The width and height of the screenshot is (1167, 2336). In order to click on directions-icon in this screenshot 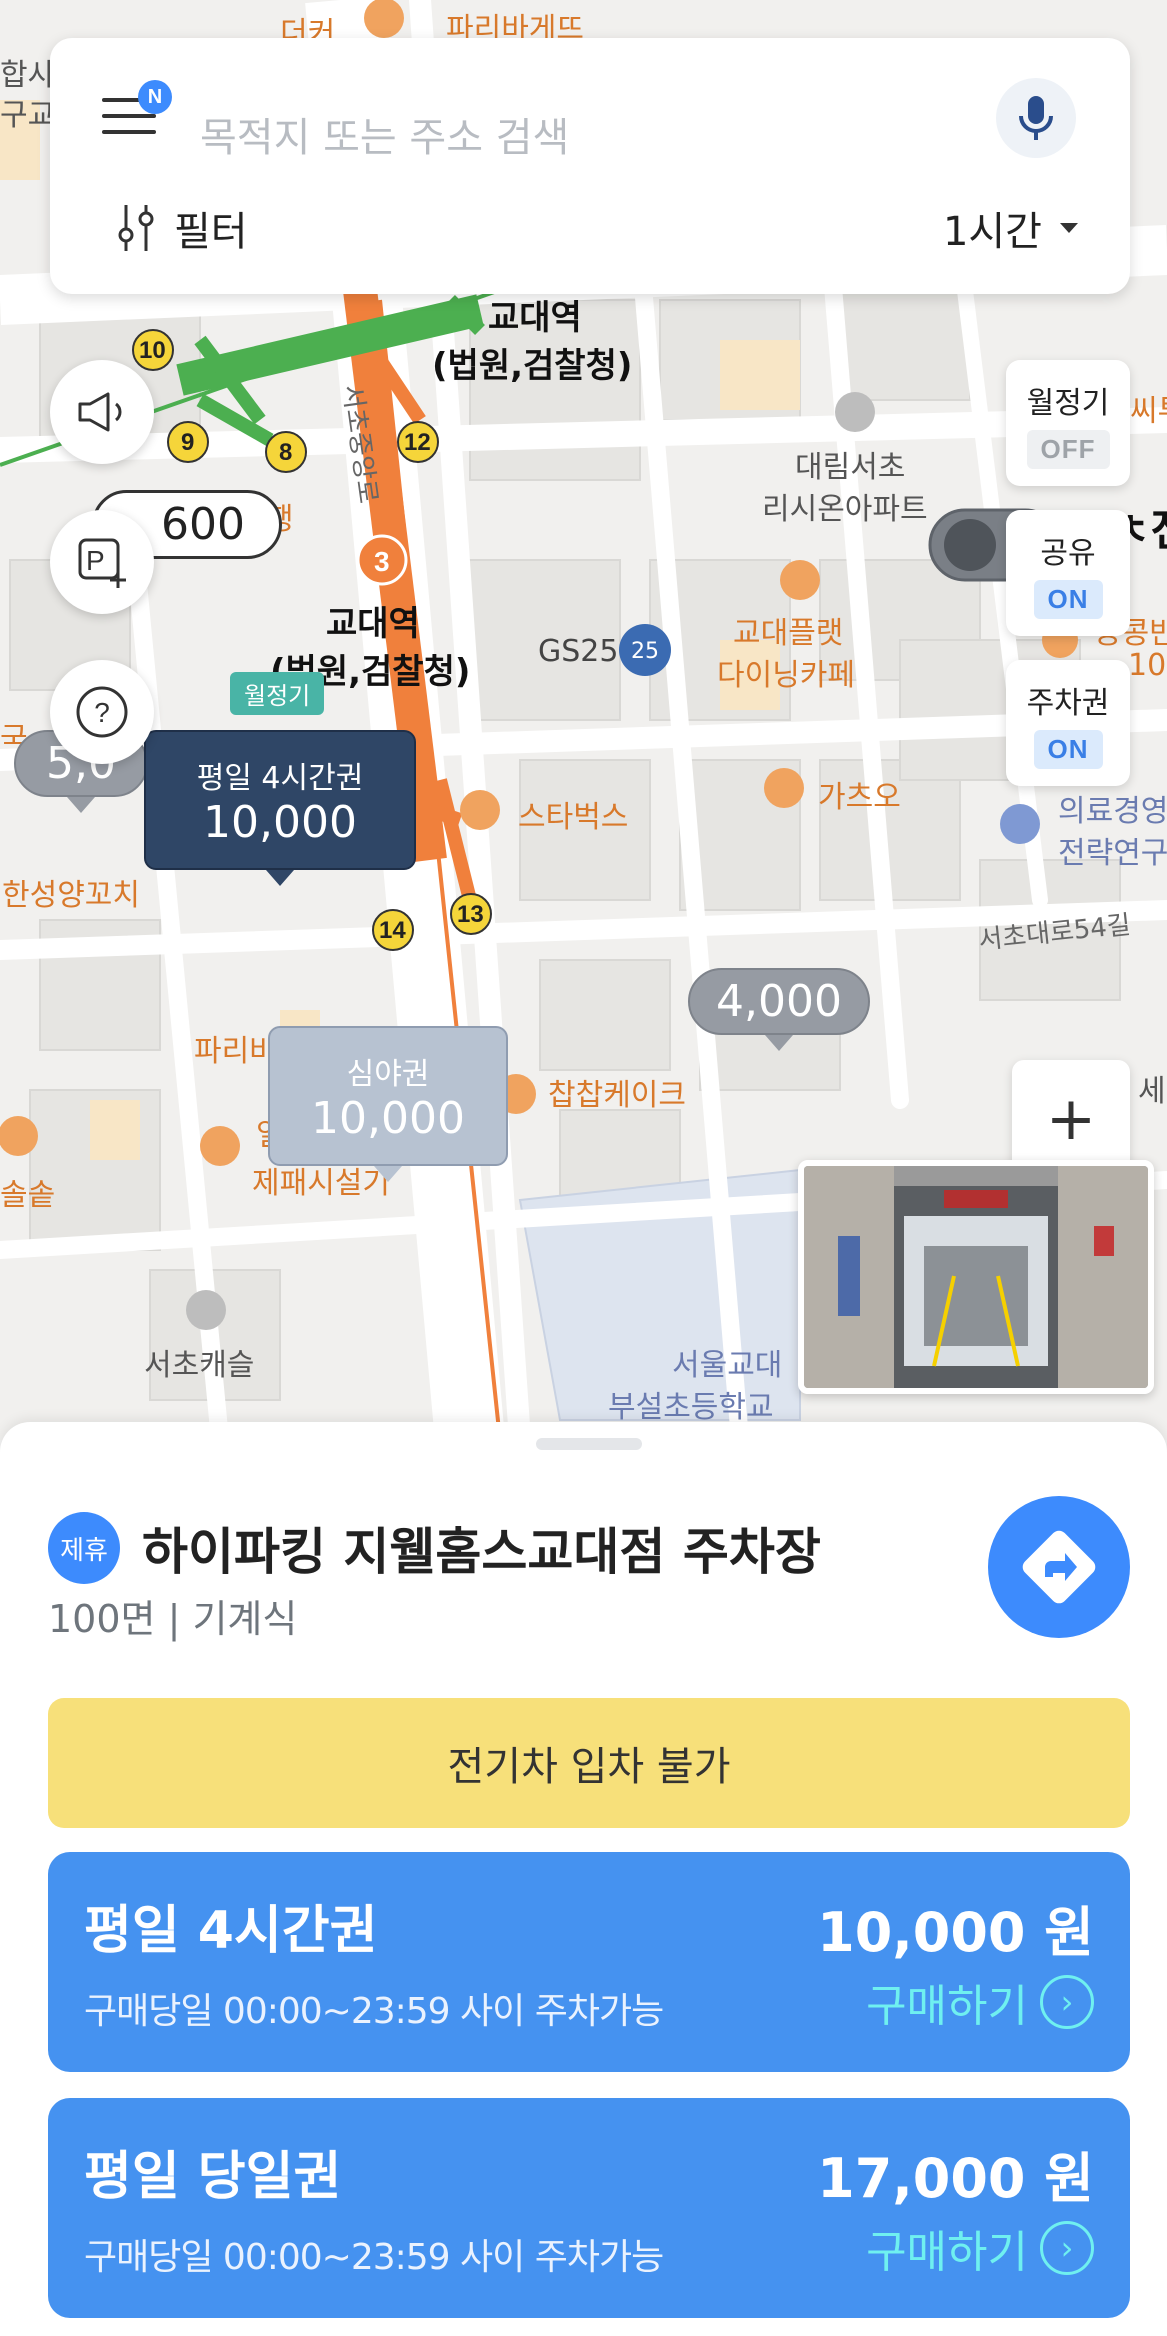, I will do `click(1059, 1567)`.